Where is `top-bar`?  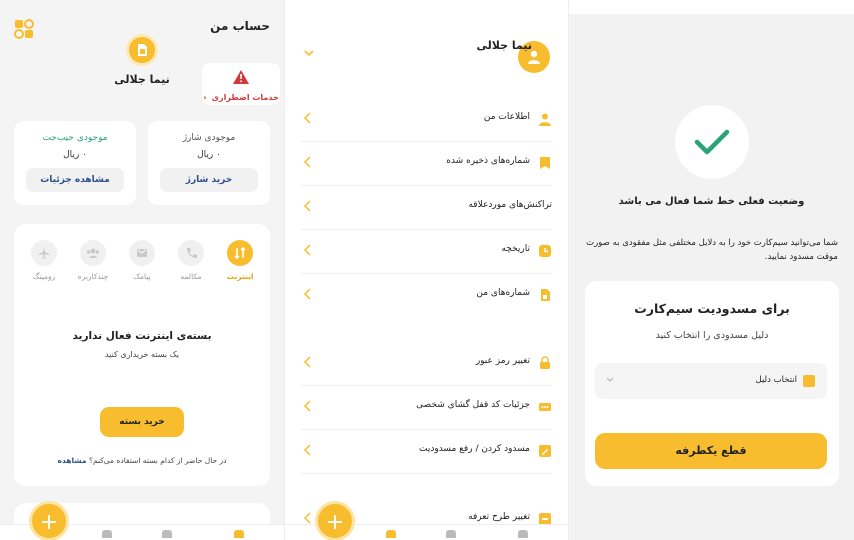
top-bar is located at coordinates (711, 7).